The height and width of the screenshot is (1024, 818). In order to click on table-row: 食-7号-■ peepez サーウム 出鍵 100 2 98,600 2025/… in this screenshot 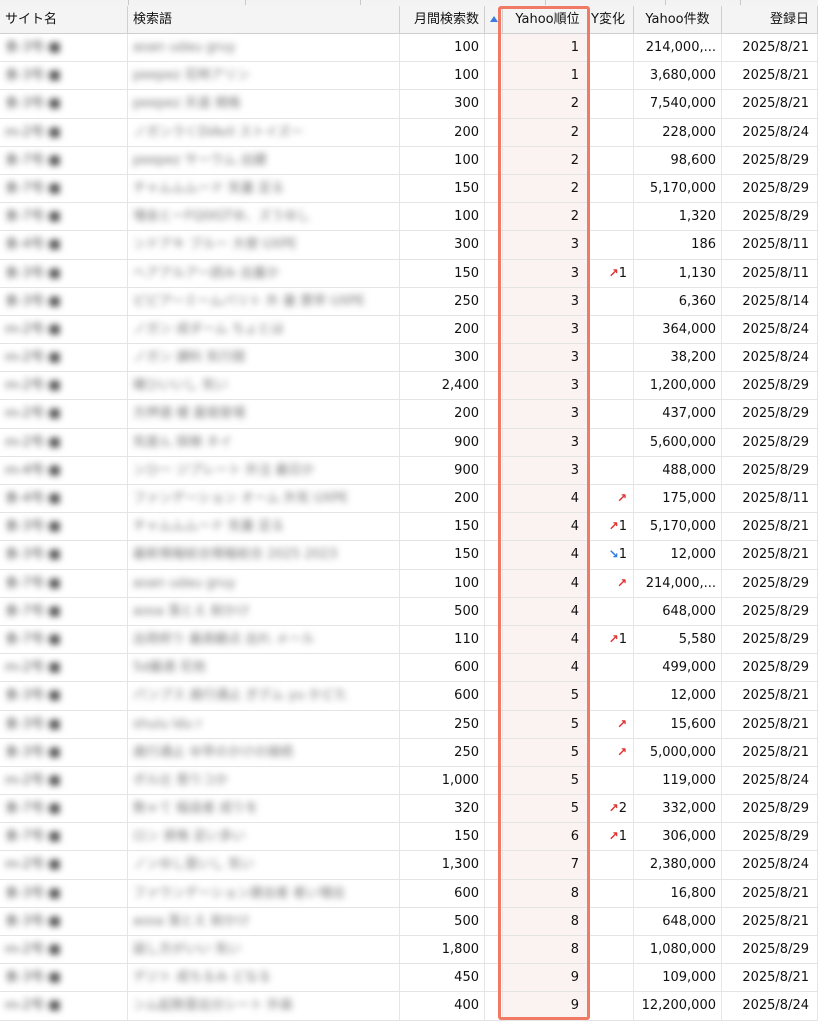, I will do `click(409, 160)`.